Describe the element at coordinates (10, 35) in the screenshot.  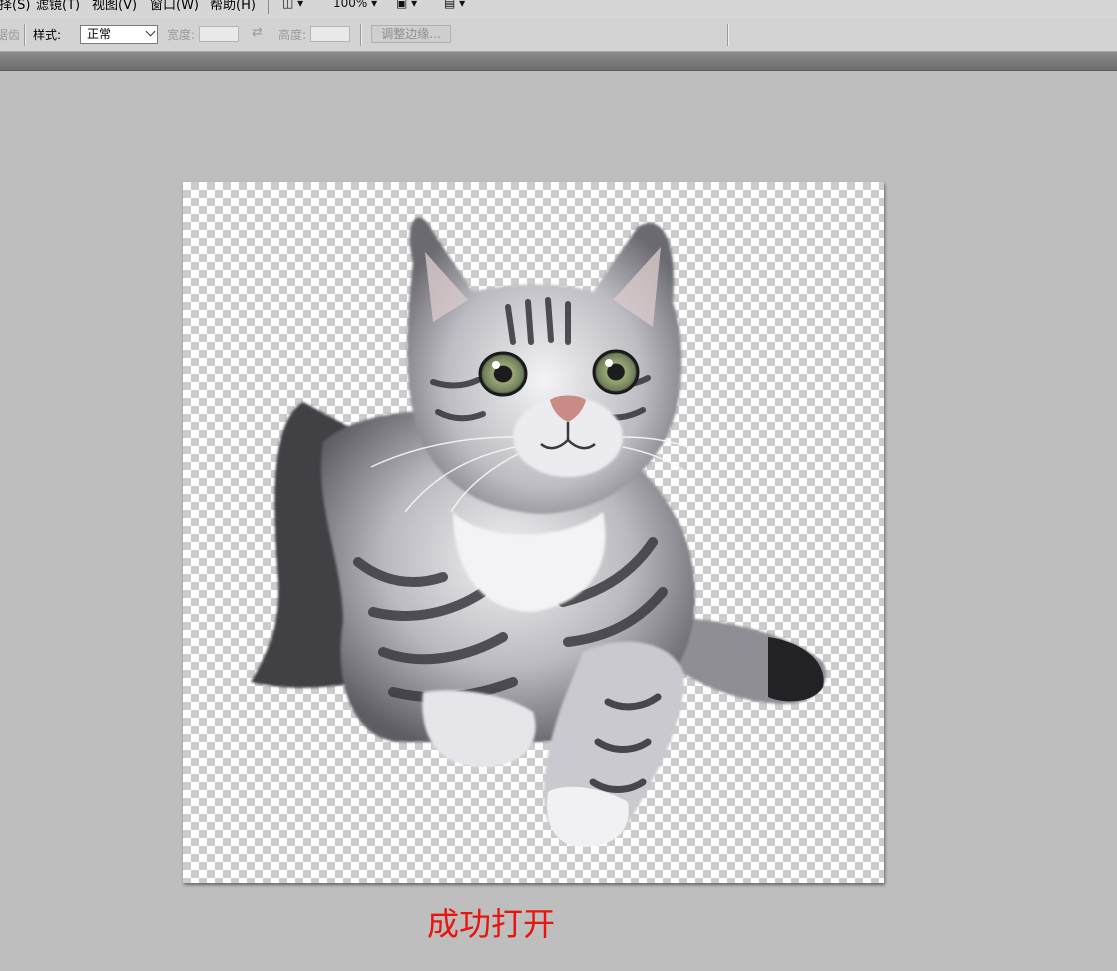
I see `anti-alias-label: 消除锯齿` at that location.